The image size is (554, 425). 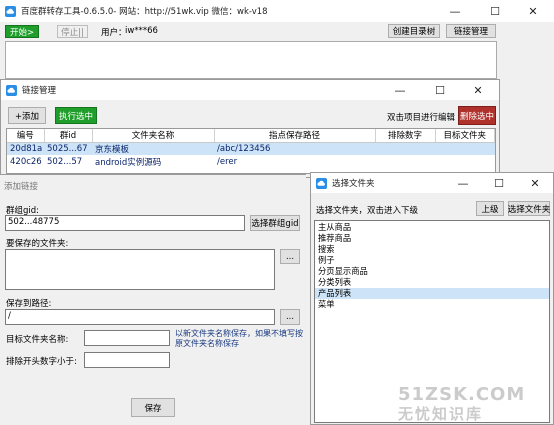 What do you see at coordinates (76, 115) in the screenshot?
I see `execute-selected-button: 执行选中` at bounding box center [76, 115].